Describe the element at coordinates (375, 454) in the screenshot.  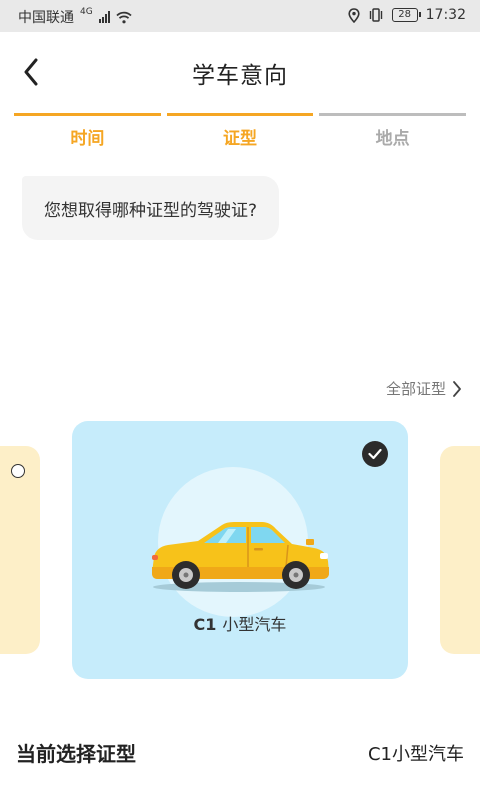
I see `checkmark-icon` at that location.